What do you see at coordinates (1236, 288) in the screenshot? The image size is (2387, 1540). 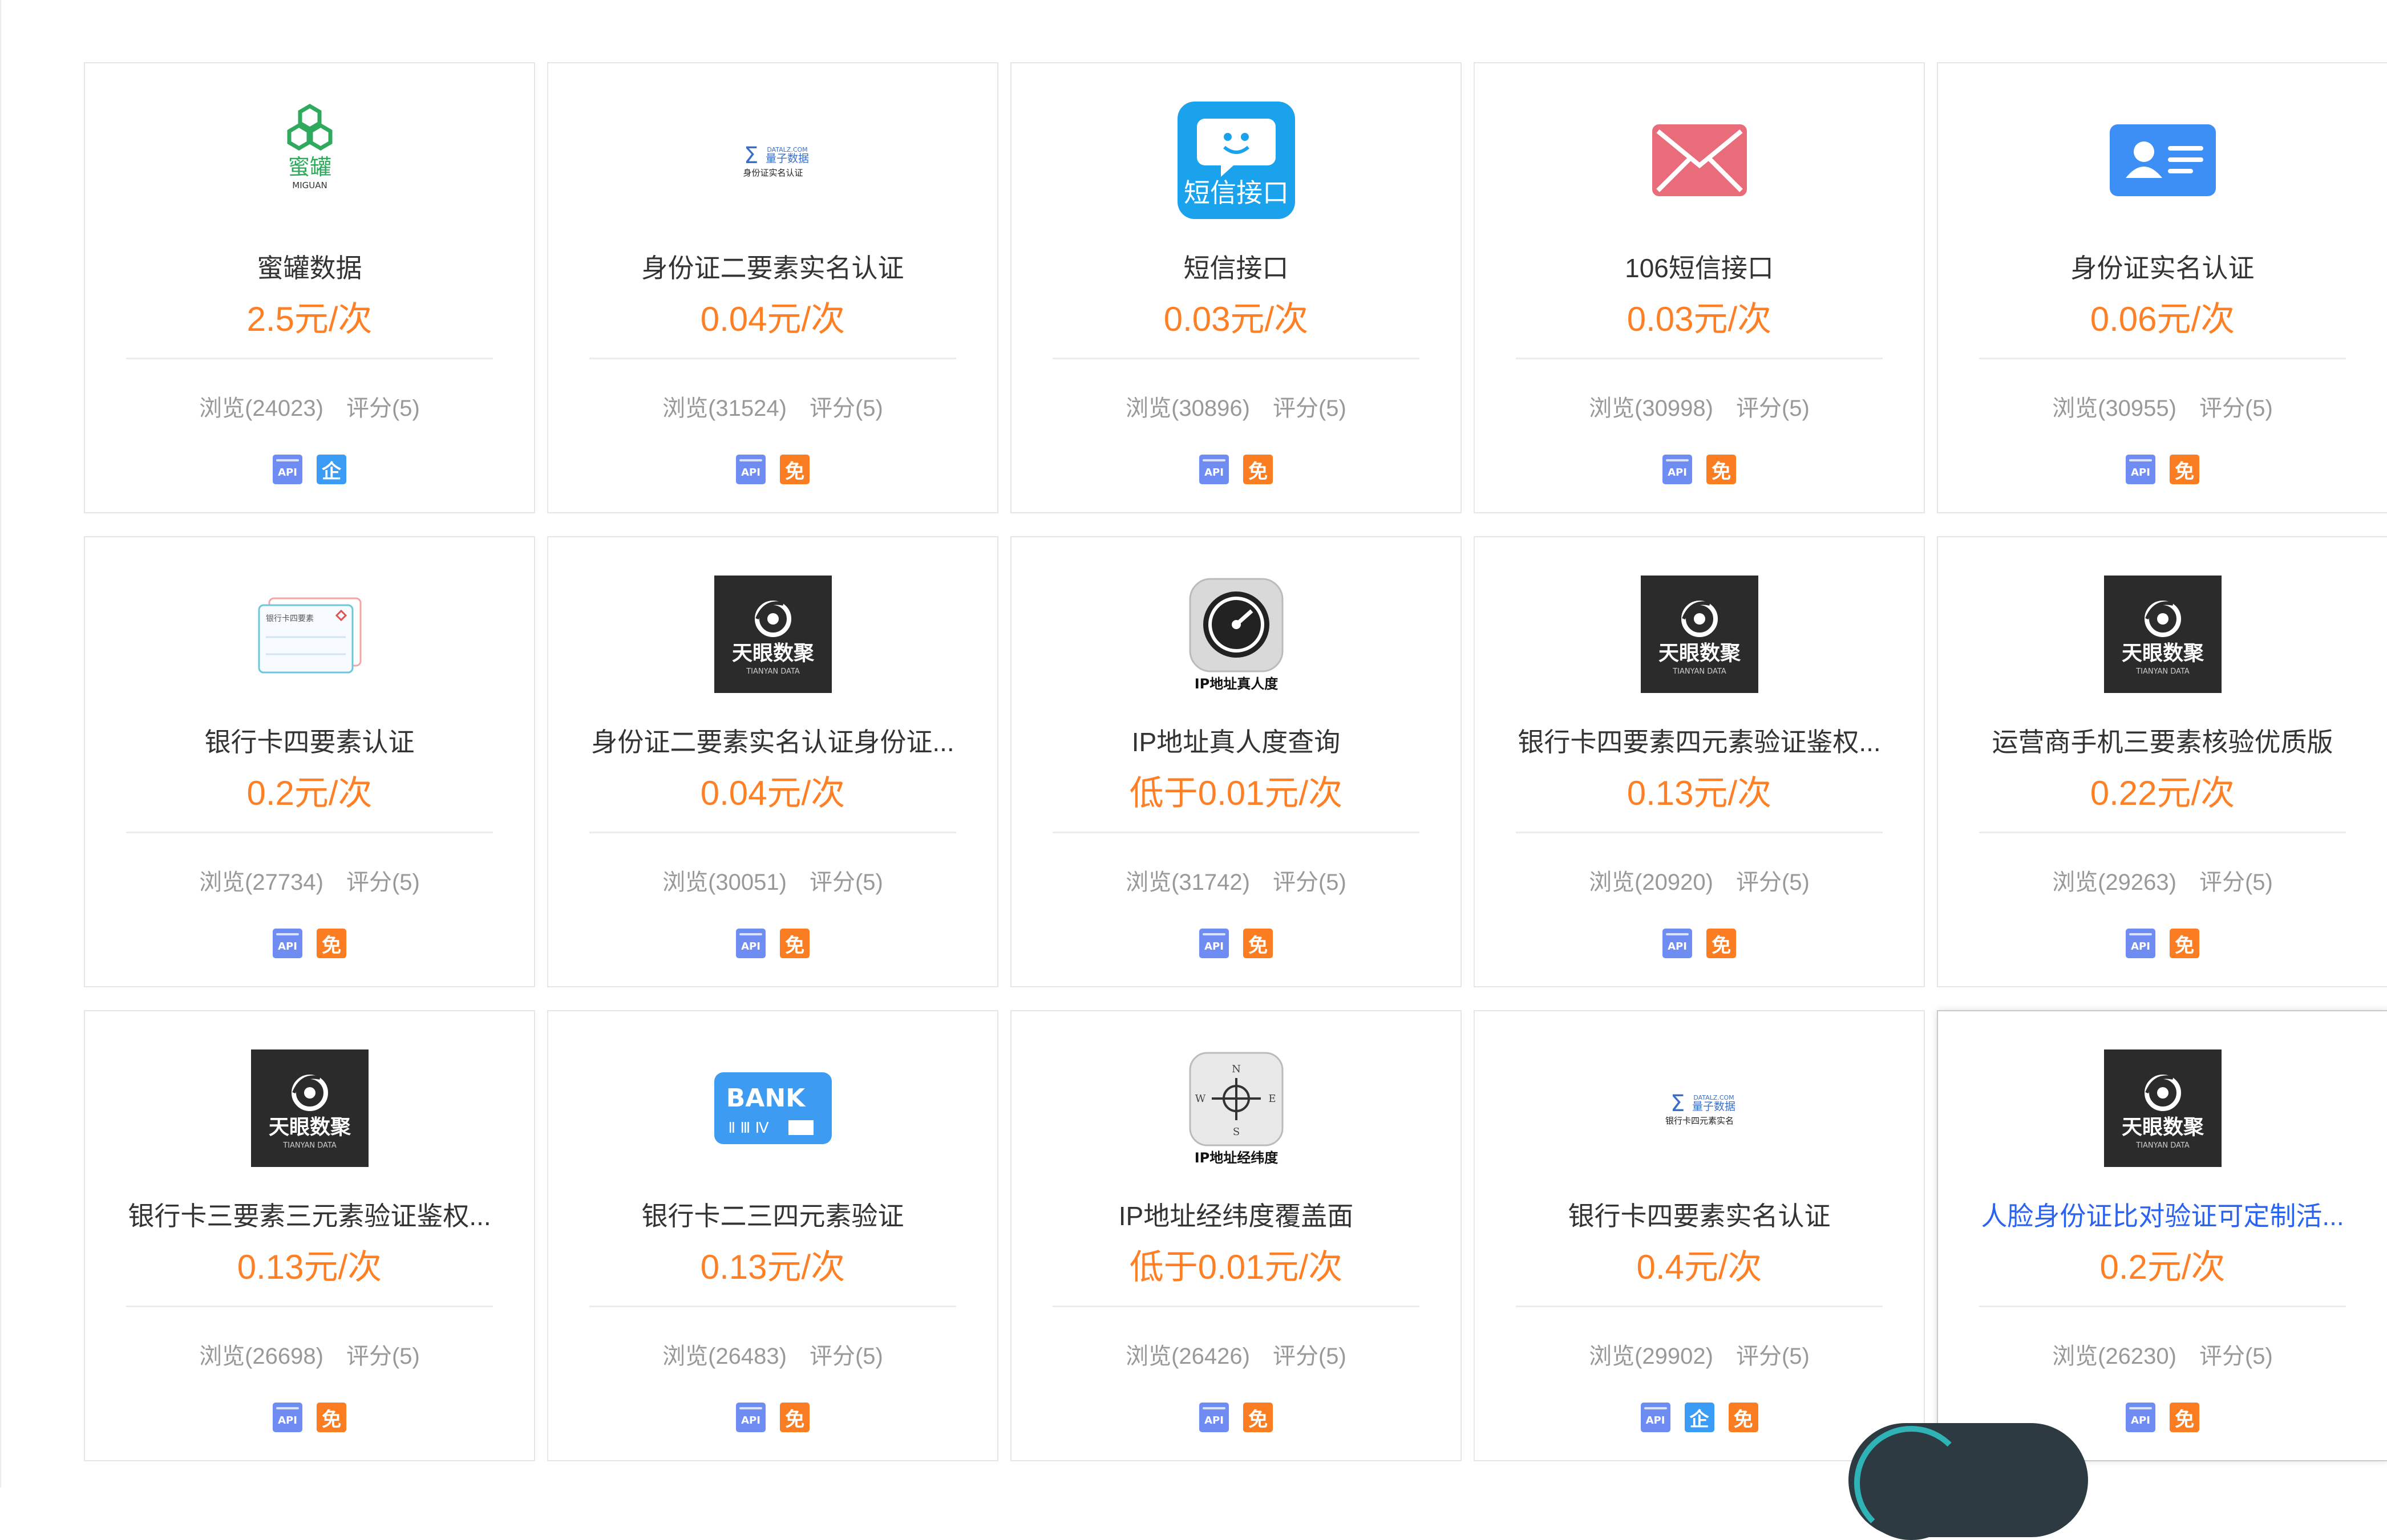 I see `product-card: 短信接口 短信接口 0.03元/次 浏览(30896) 评分(5) API 免` at bounding box center [1236, 288].